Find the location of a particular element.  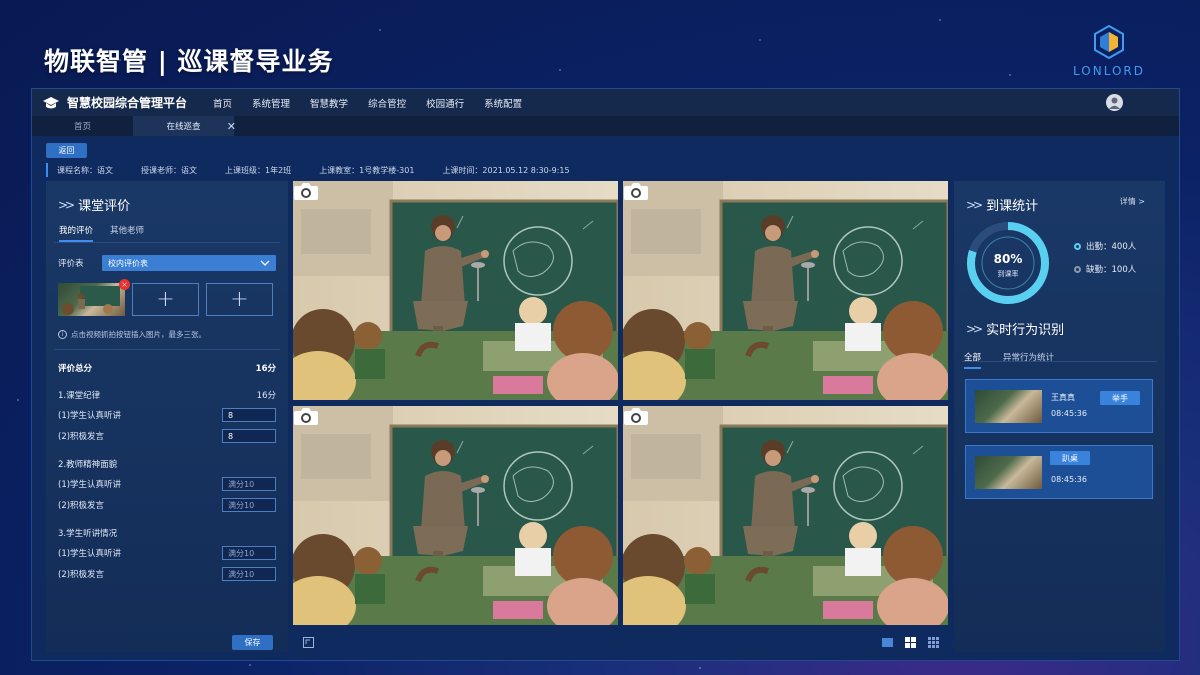

form-select-value: 校内评价表 is located at coordinates (128, 263).